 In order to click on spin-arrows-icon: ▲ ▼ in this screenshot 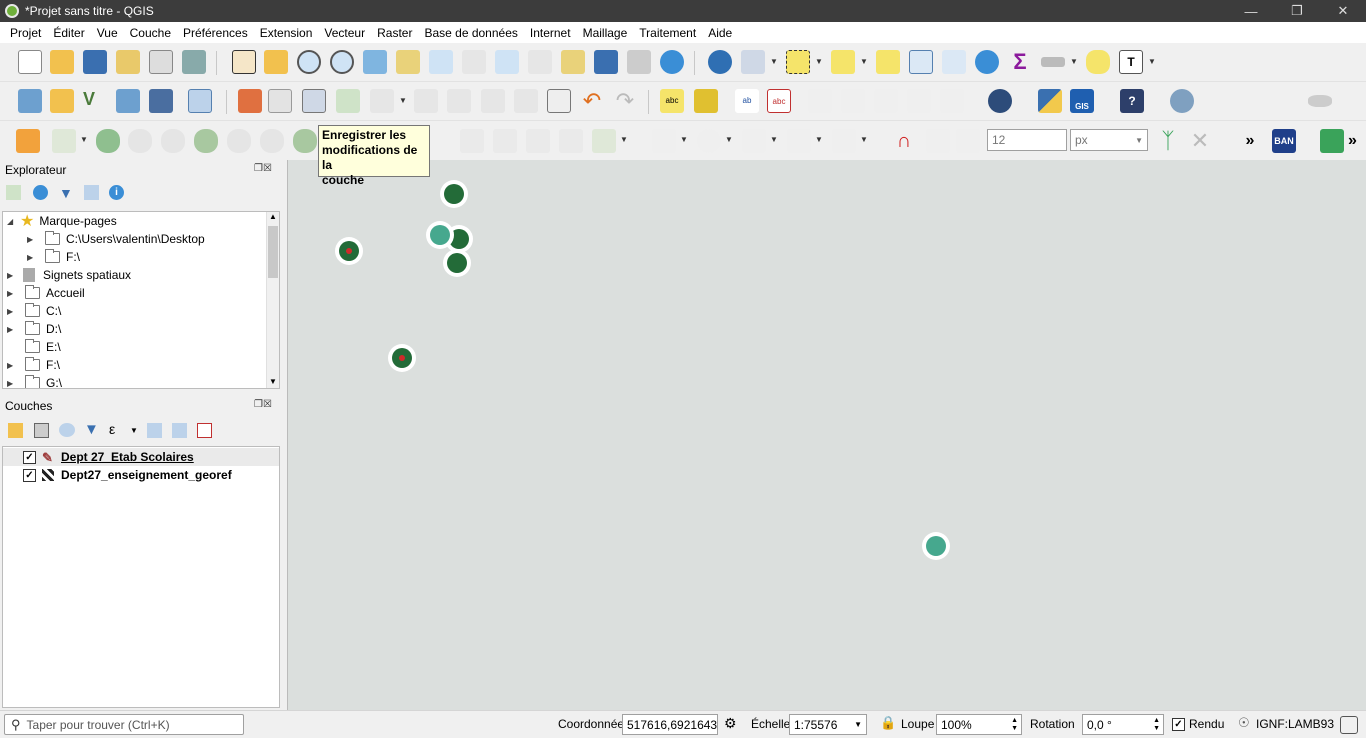, I will do `click(1156, 725)`.